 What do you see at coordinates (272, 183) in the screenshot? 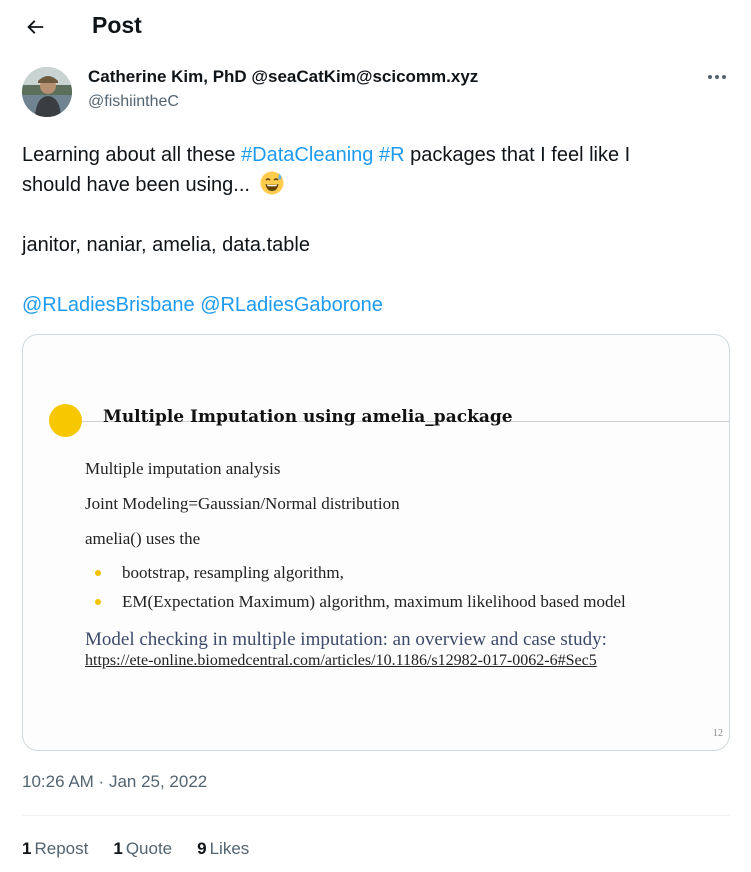
I see `grinning-sweat-emoji-icon` at bounding box center [272, 183].